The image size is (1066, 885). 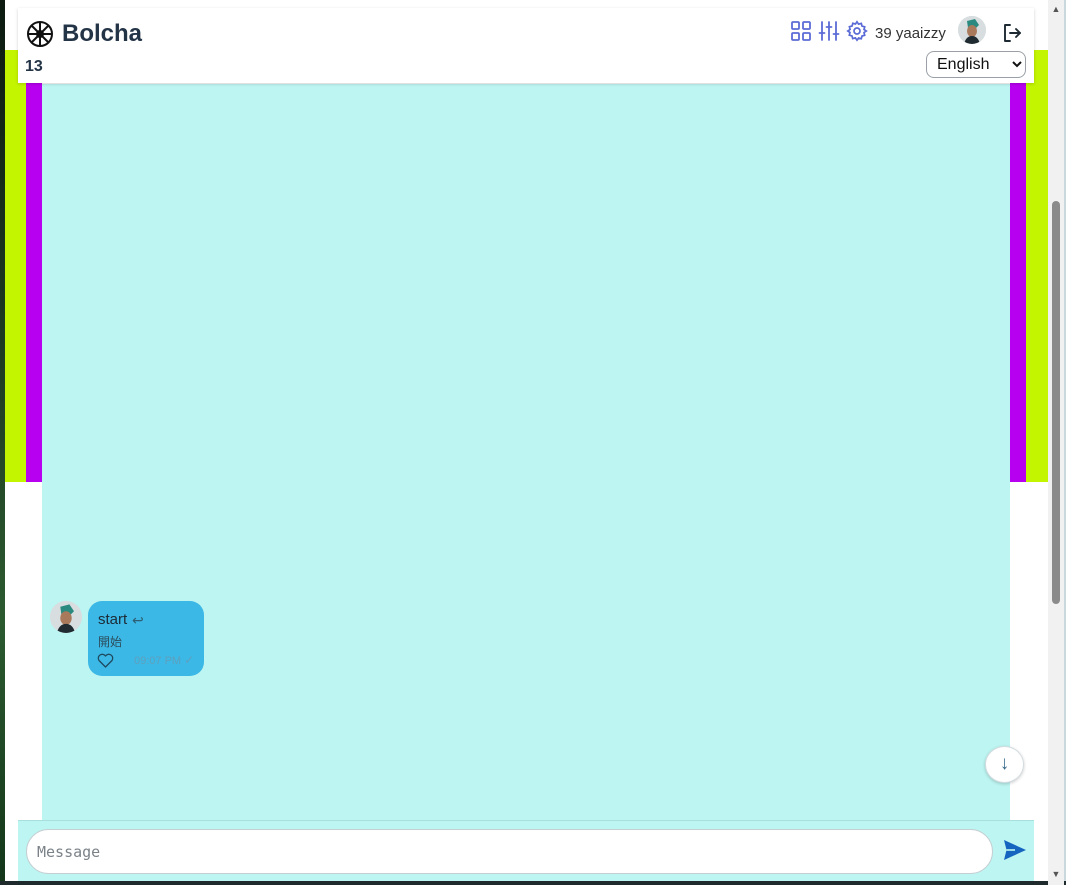 What do you see at coordinates (146, 638) in the screenshot?
I see `message-bubble: start ↩ 開始 09:07 PM ✓` at bounding box center [146, 638].